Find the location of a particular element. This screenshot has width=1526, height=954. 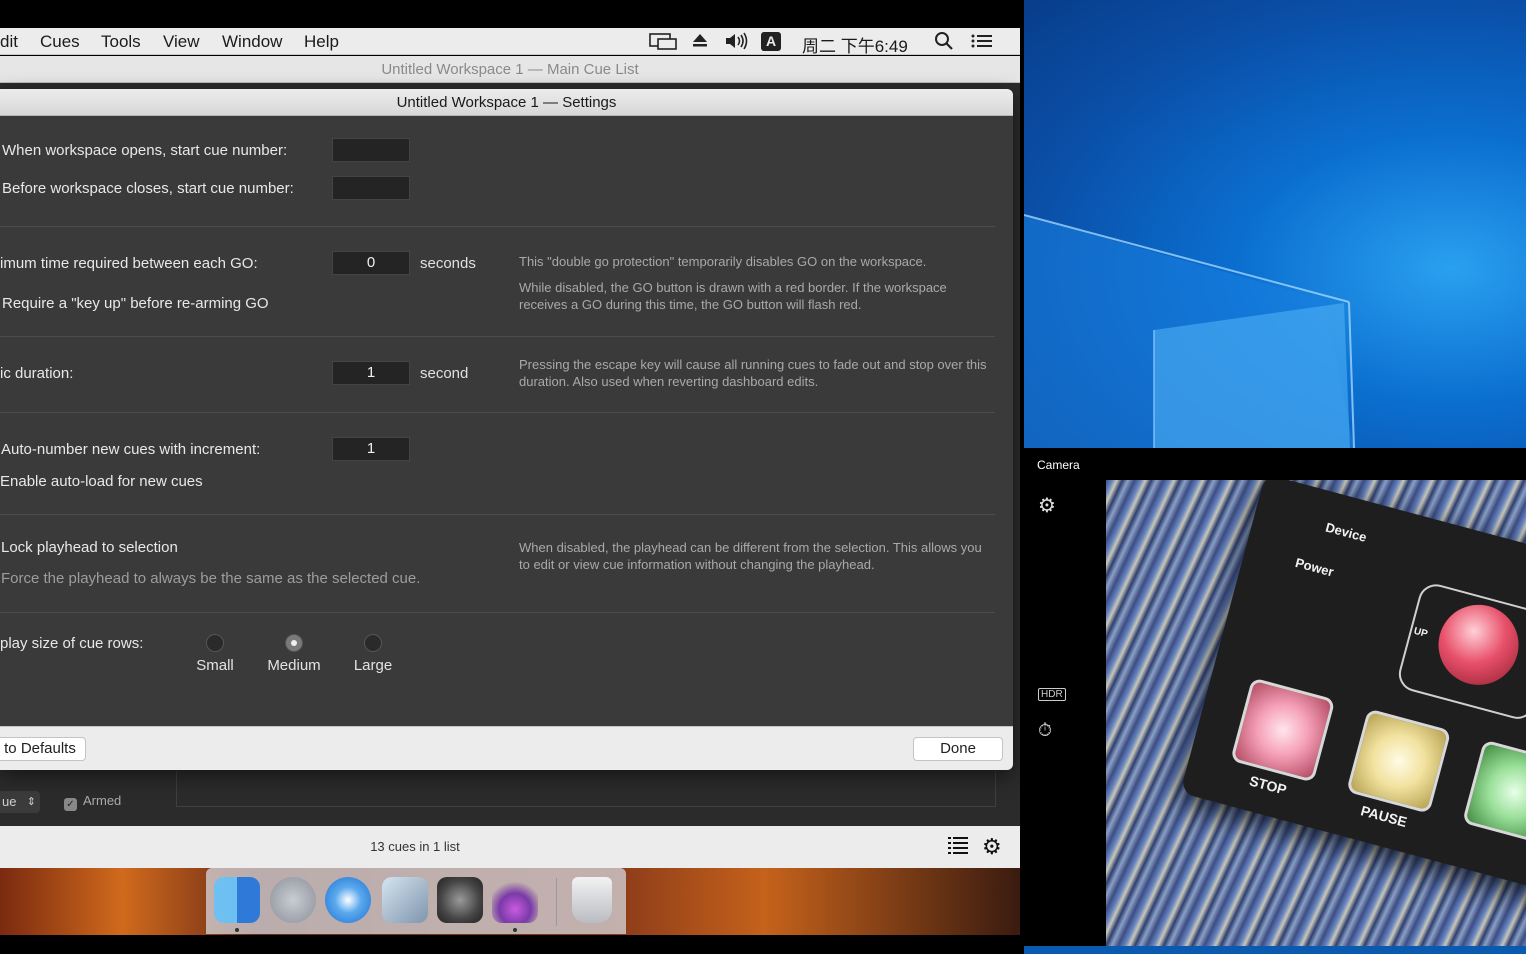

cue-type-value: ue is located at coordinates (9, 801).